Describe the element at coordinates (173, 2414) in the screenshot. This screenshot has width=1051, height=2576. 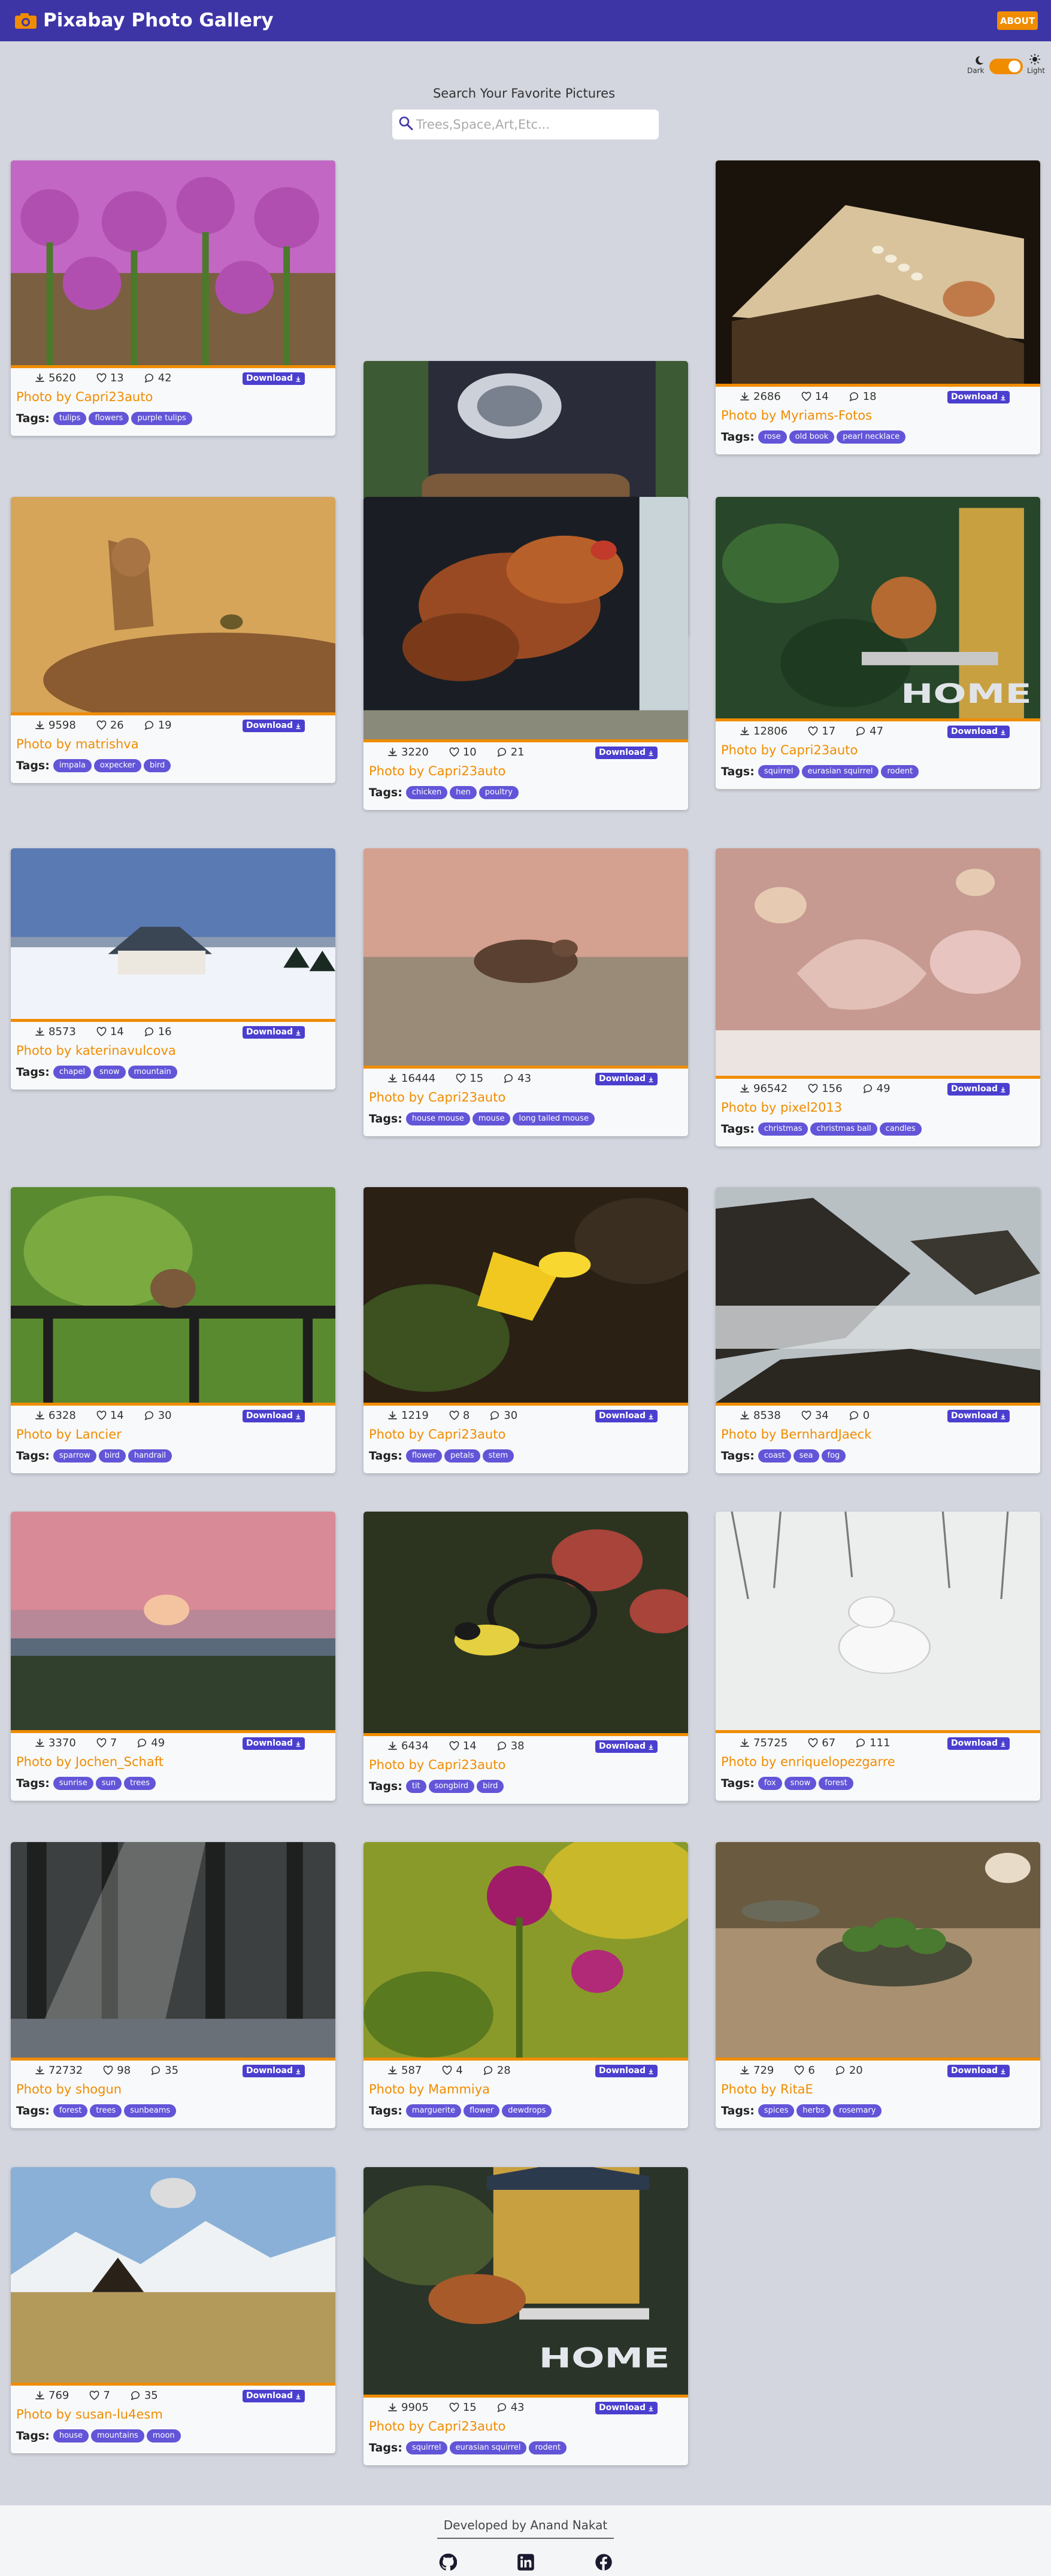
I see `photo-author: Photo by susan-lu4esm` at that location.